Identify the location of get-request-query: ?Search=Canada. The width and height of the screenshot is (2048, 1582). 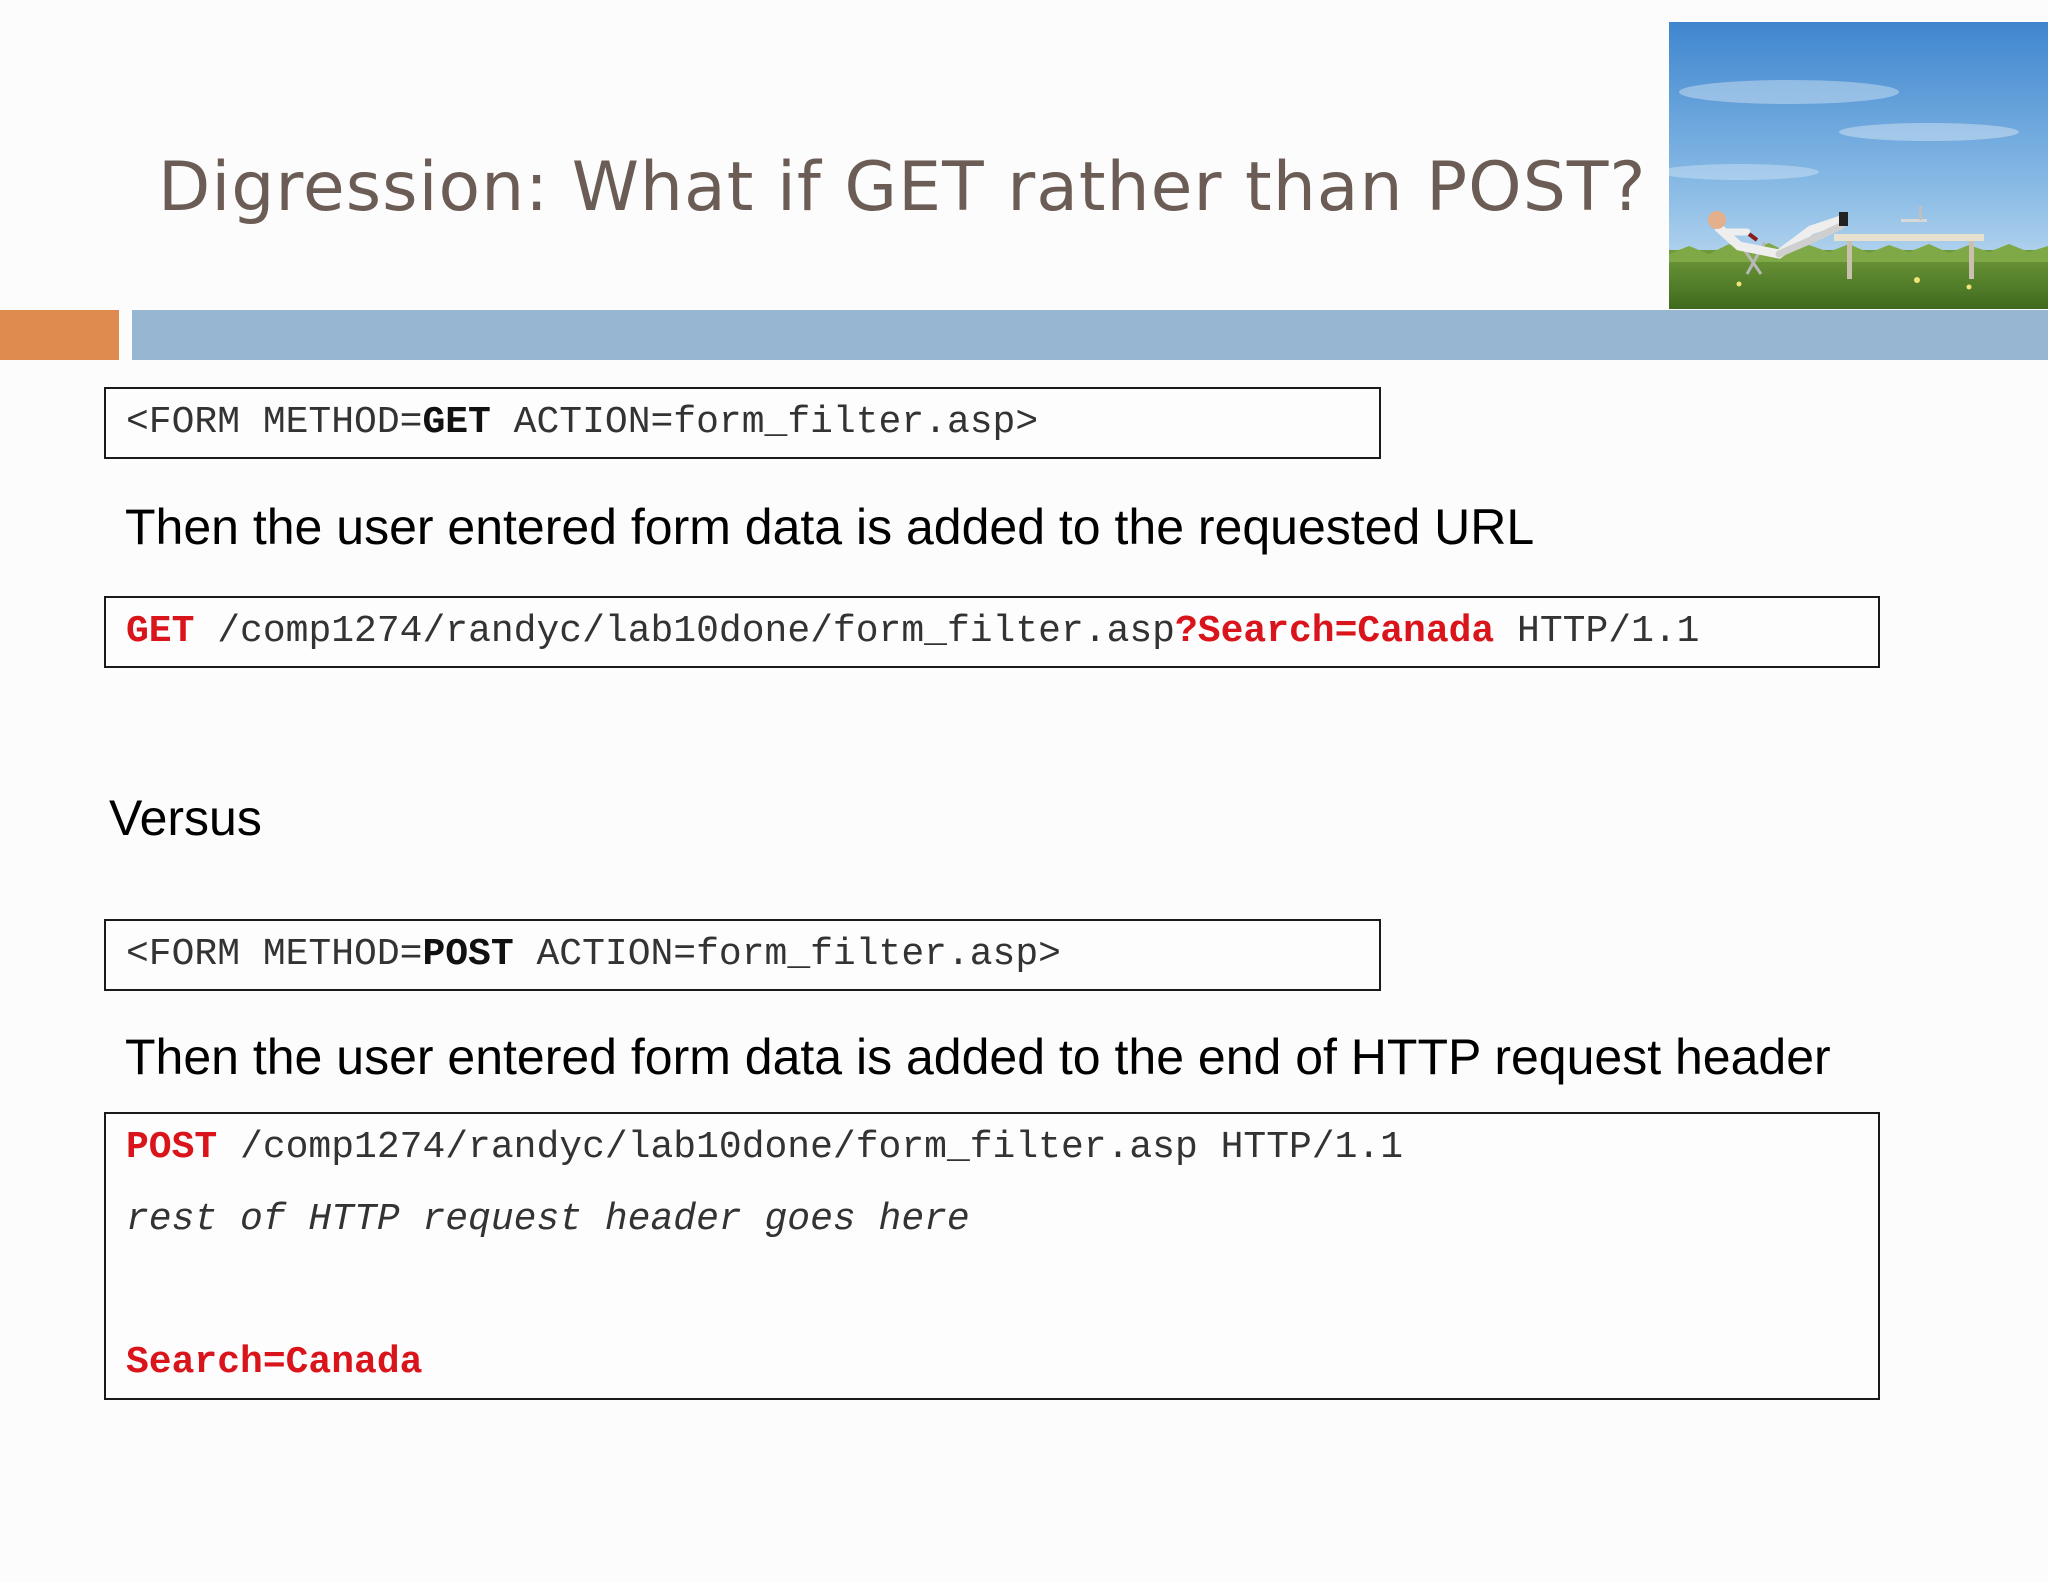
(1334, 631).